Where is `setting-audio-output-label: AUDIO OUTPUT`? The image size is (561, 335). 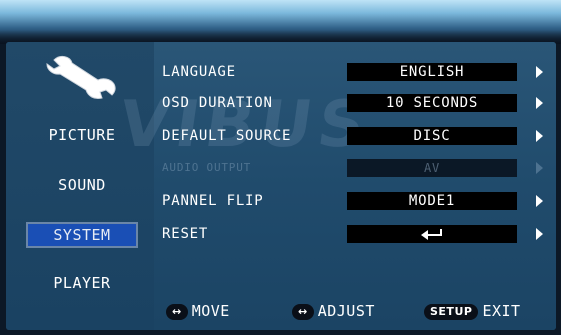
setting-audio-output-label: AUDIO OUTPUT is located at coordinates (207, 167).